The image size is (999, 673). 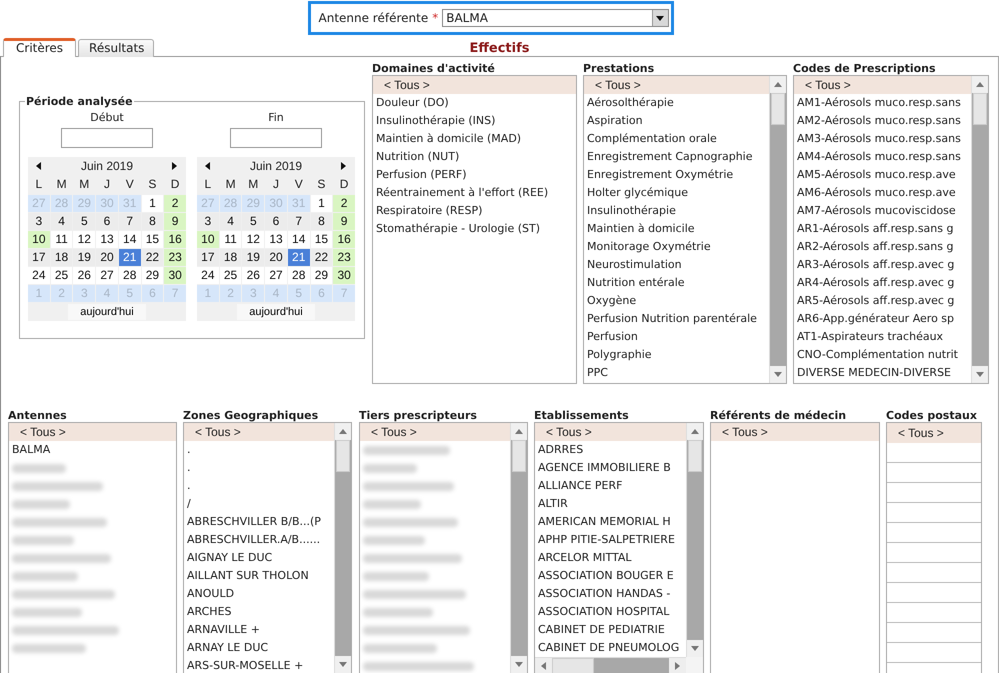 I want to click on list-option: CNO-Complémentation nutrit, so click(x=882, y=355).